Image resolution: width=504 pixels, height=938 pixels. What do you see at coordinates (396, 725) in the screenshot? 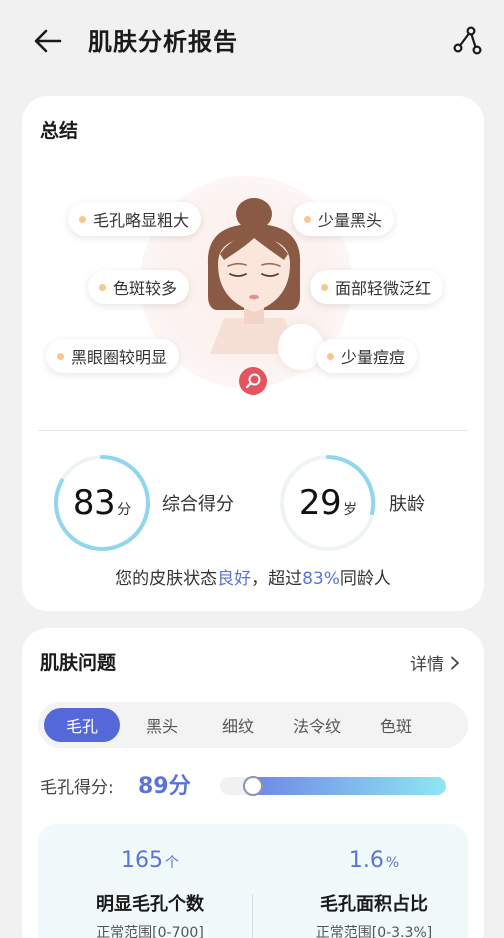
I see `tab-spots: 色斑` at bounding box center [396, 725].